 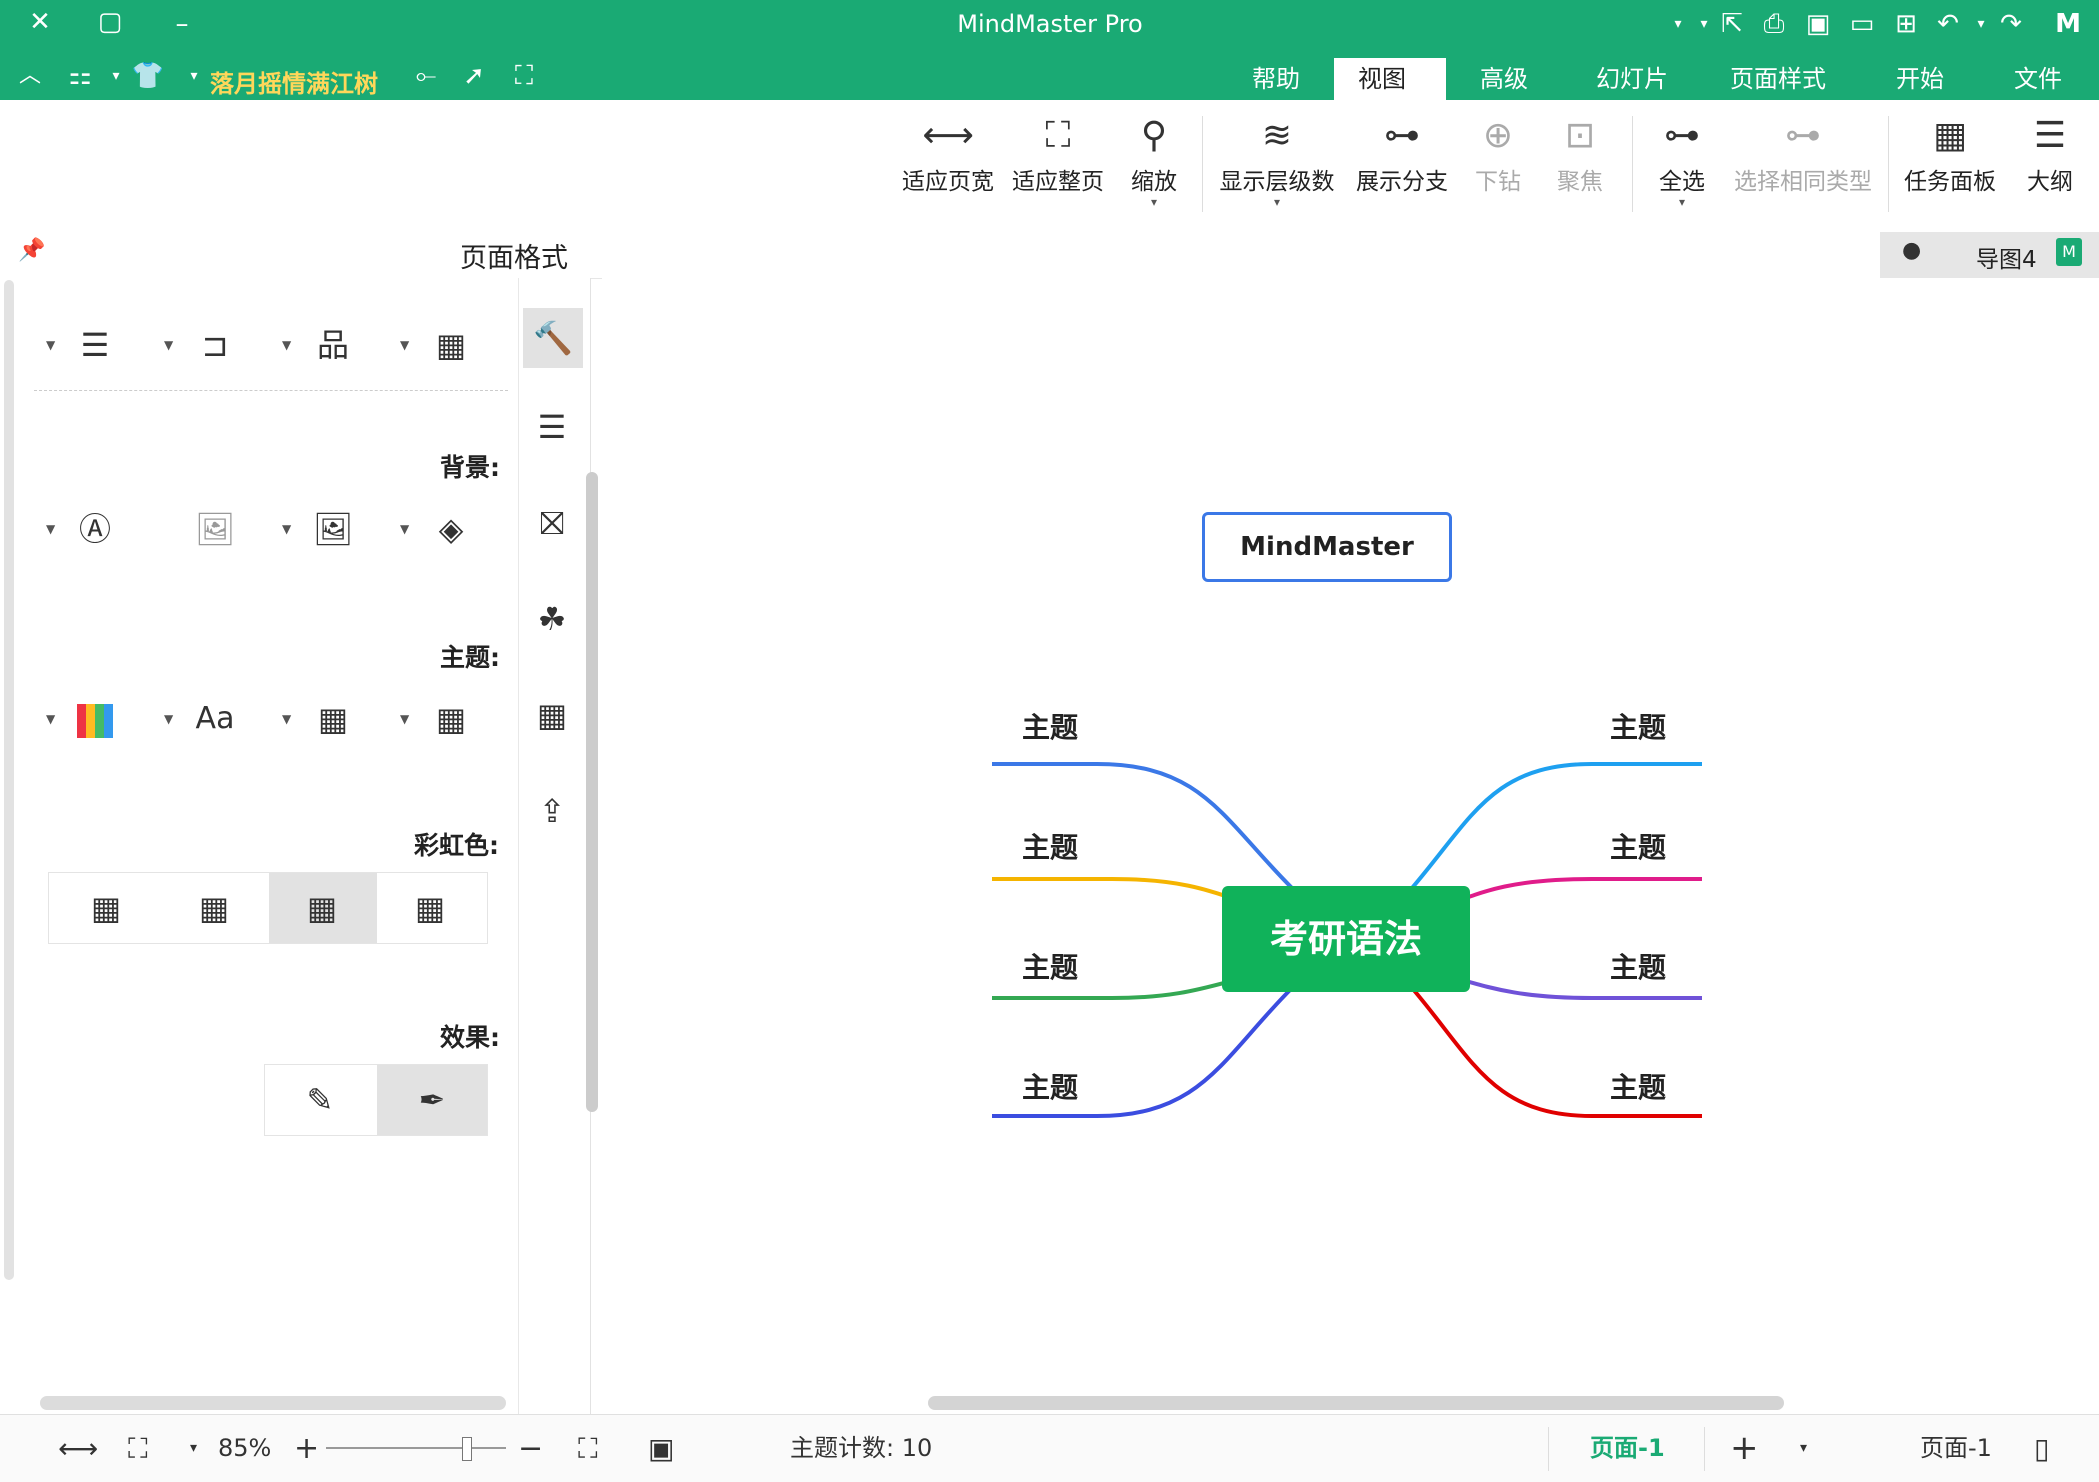 What do you see at coordinates (1346, 939) in the screenshot?
I see `central-topic: 考研语法` at bounding box center [1346, 939].